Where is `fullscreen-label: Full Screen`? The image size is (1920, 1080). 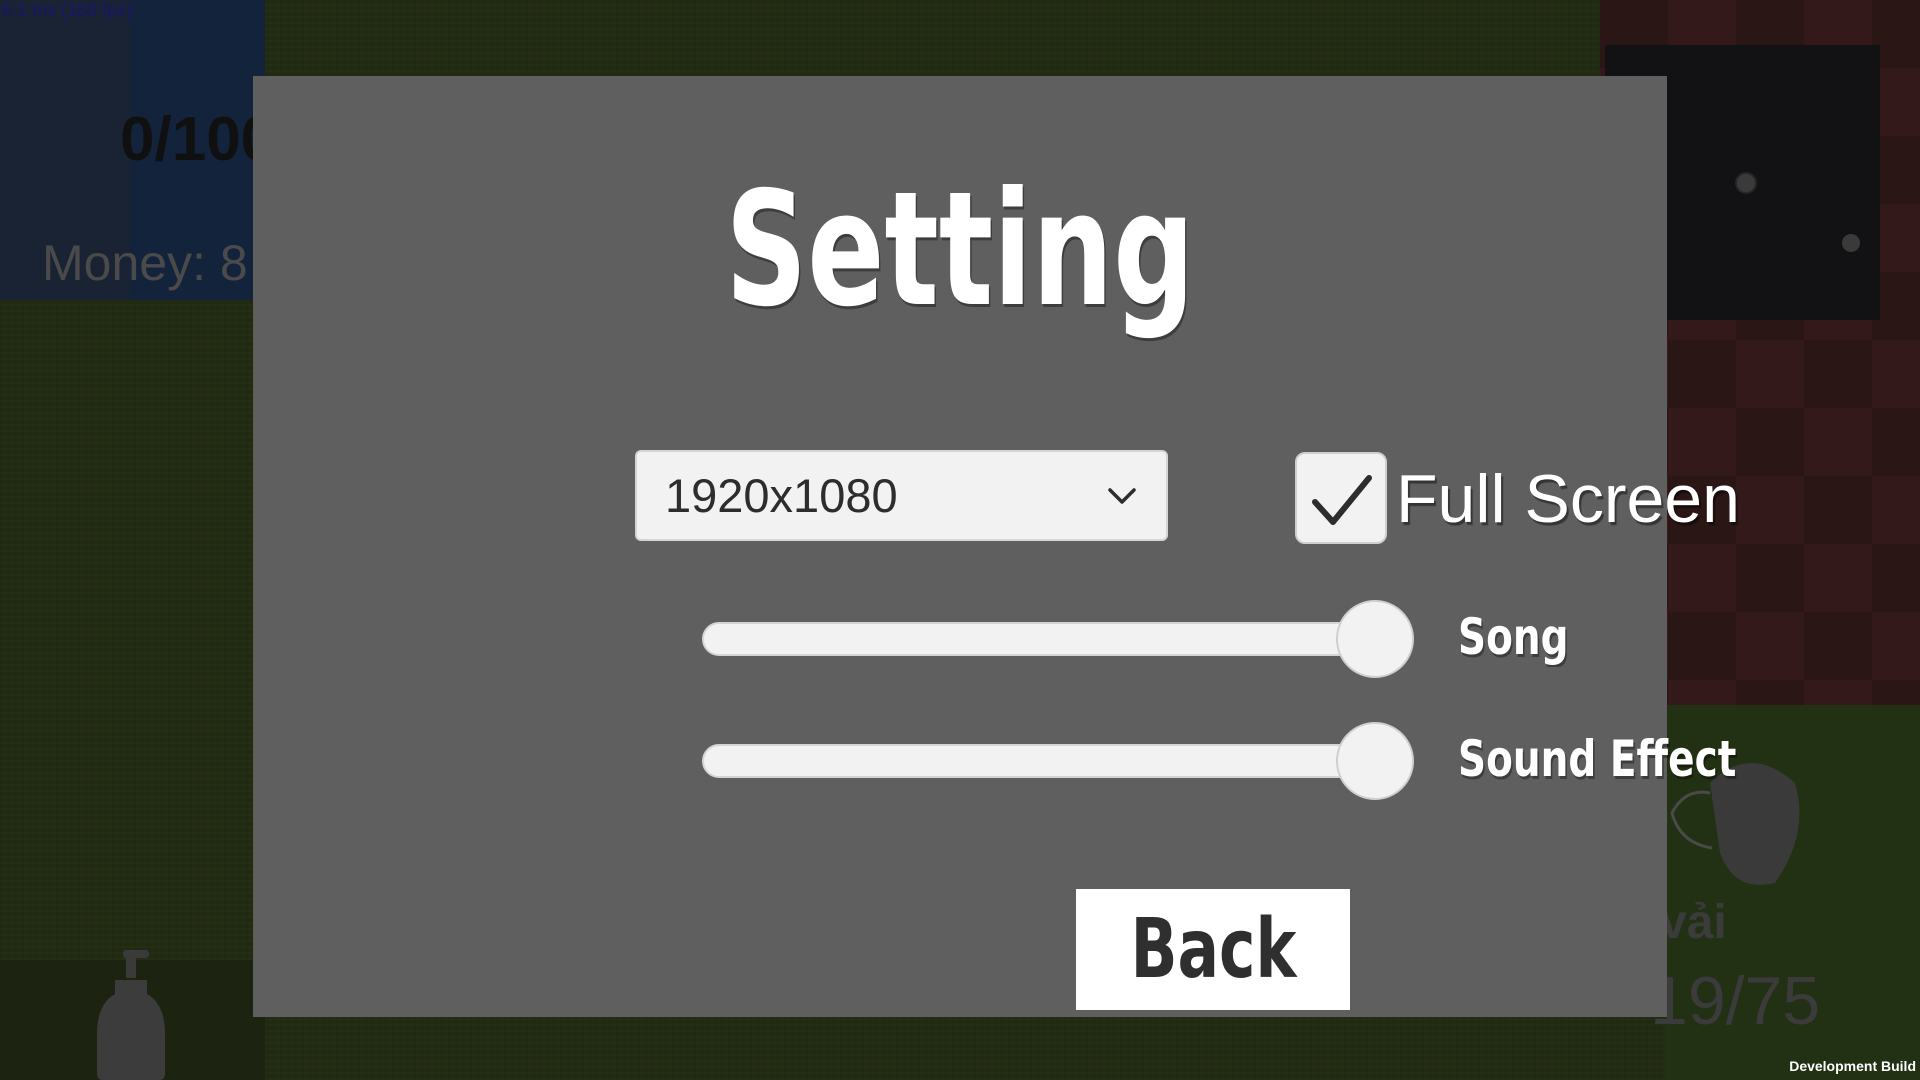 fullscreen-label: Full Screen is located at coordinates (1568, 499).